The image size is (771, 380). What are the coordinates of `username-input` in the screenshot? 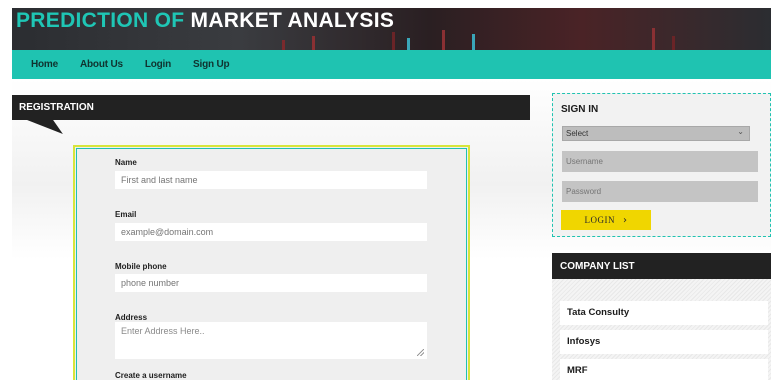 It's located at (660, 161).